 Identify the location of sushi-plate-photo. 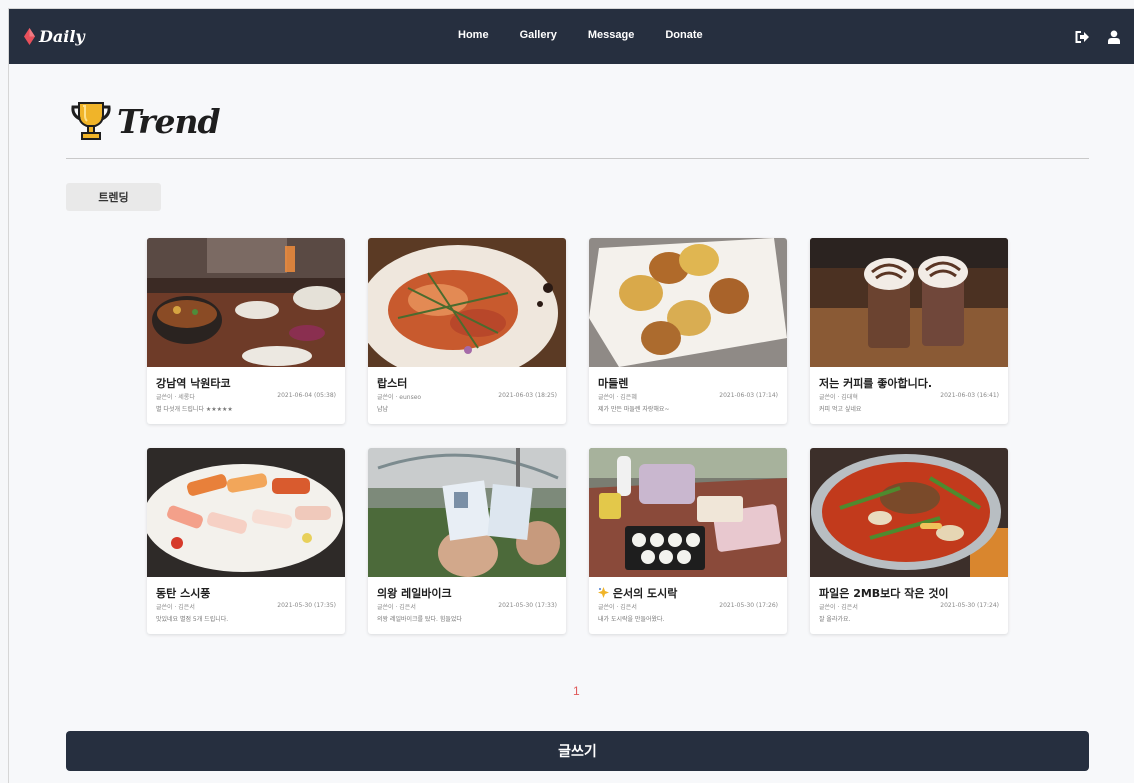
(246, 512).